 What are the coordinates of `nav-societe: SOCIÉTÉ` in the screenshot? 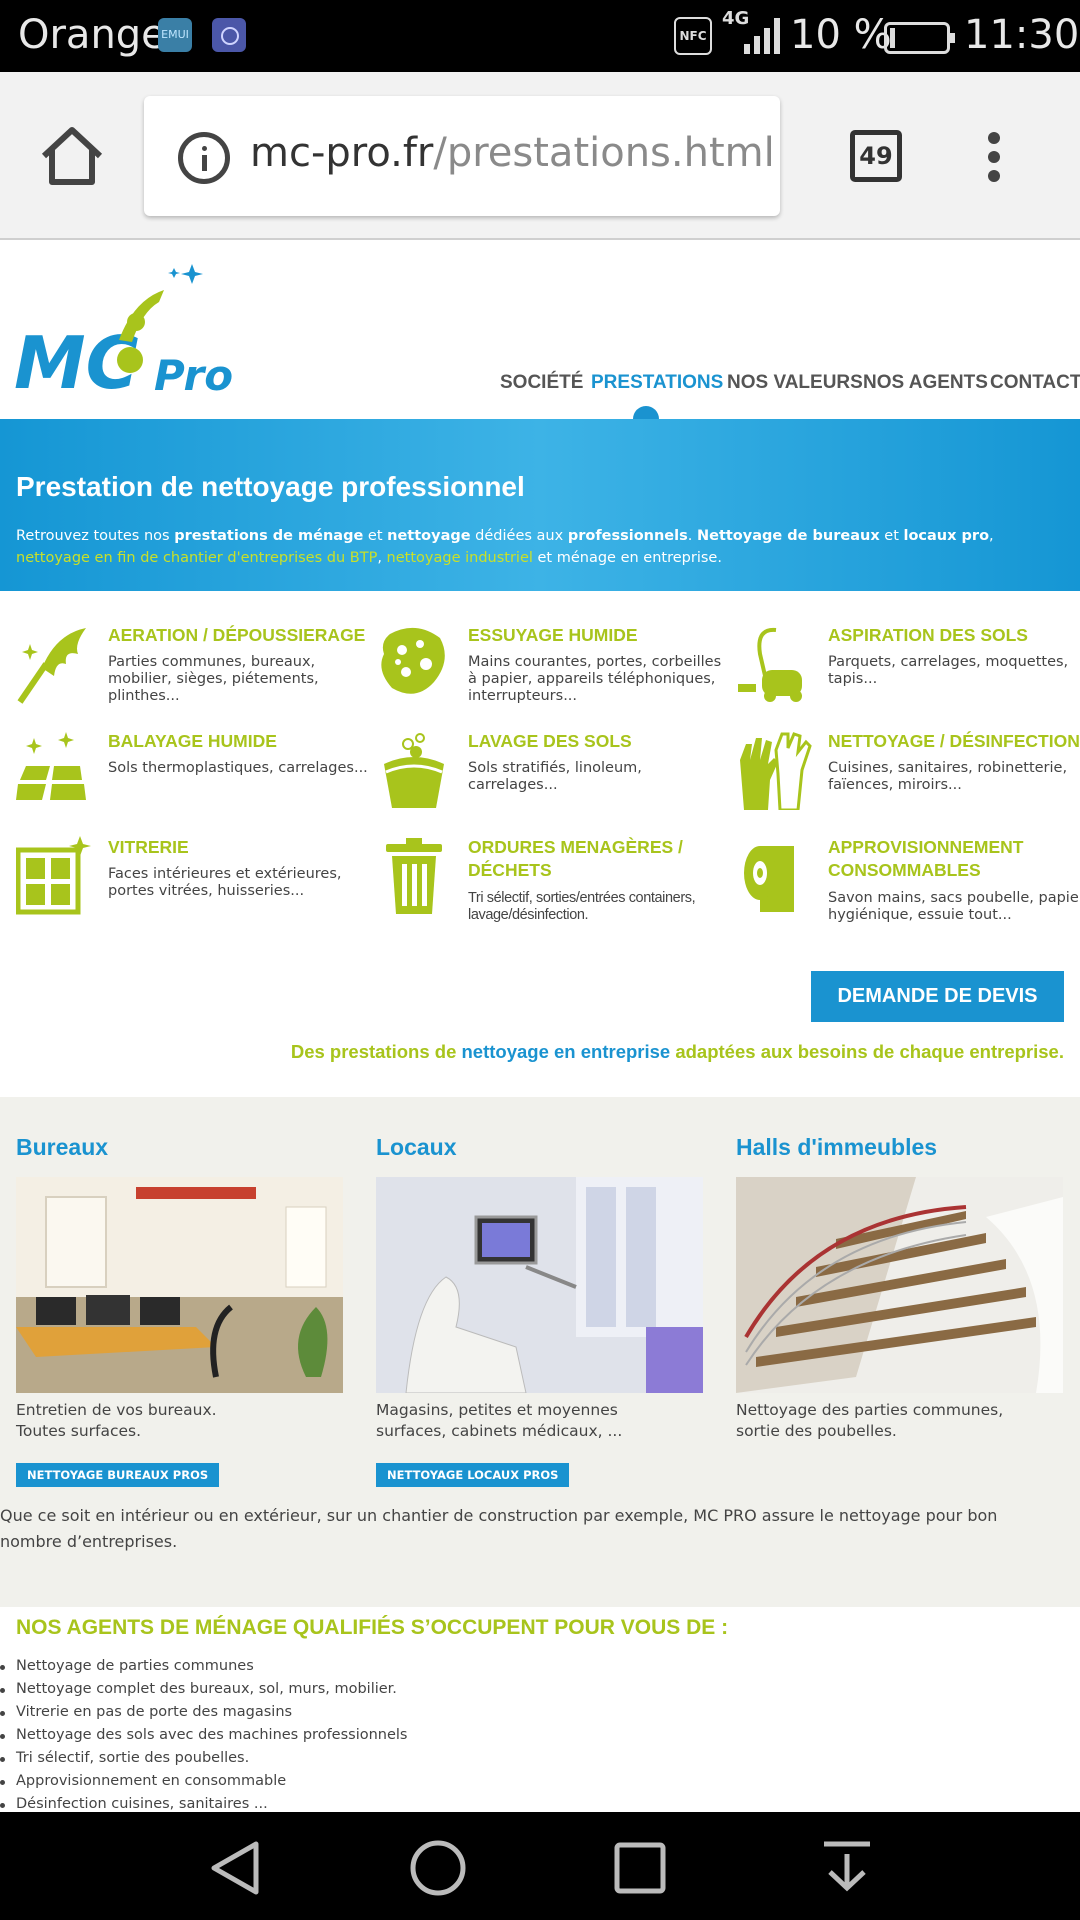 It's located at (541, 384).